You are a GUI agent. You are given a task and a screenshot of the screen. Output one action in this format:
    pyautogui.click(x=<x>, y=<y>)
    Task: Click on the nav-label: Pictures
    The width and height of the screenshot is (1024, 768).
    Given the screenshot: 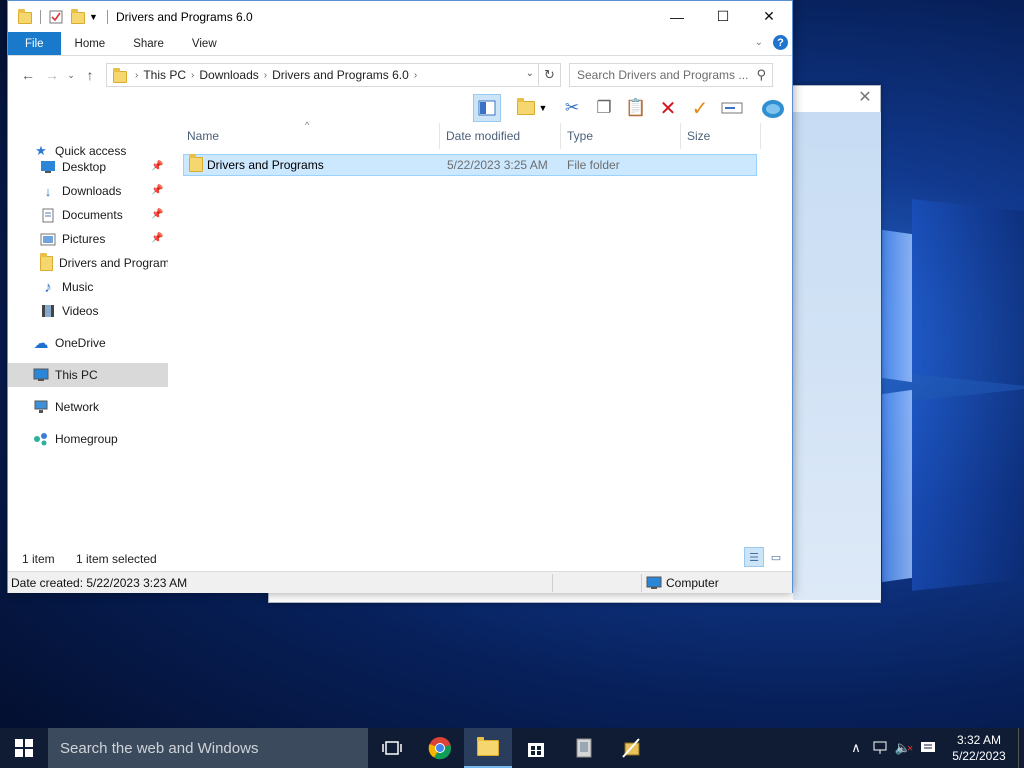 What is the action you would take?
    pyautogui.click(x=84, y=239)
    